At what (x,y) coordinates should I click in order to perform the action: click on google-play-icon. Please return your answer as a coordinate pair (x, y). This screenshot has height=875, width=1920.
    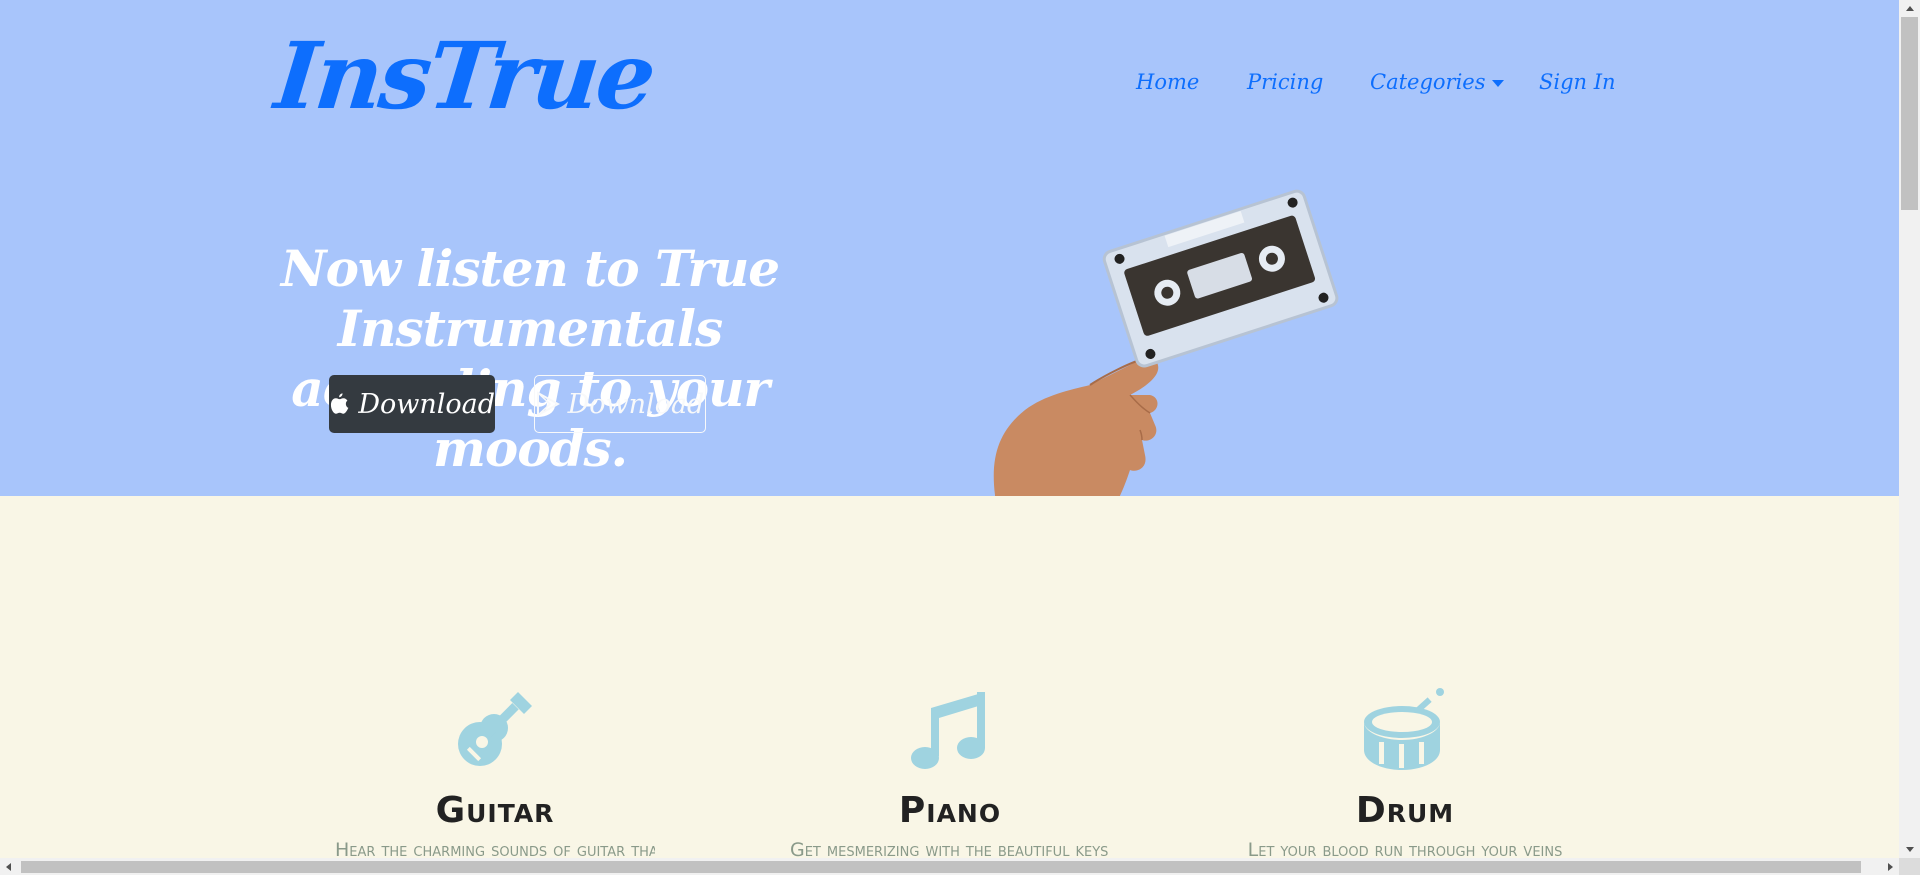
    Looking at the image, I should click on (548, 404).